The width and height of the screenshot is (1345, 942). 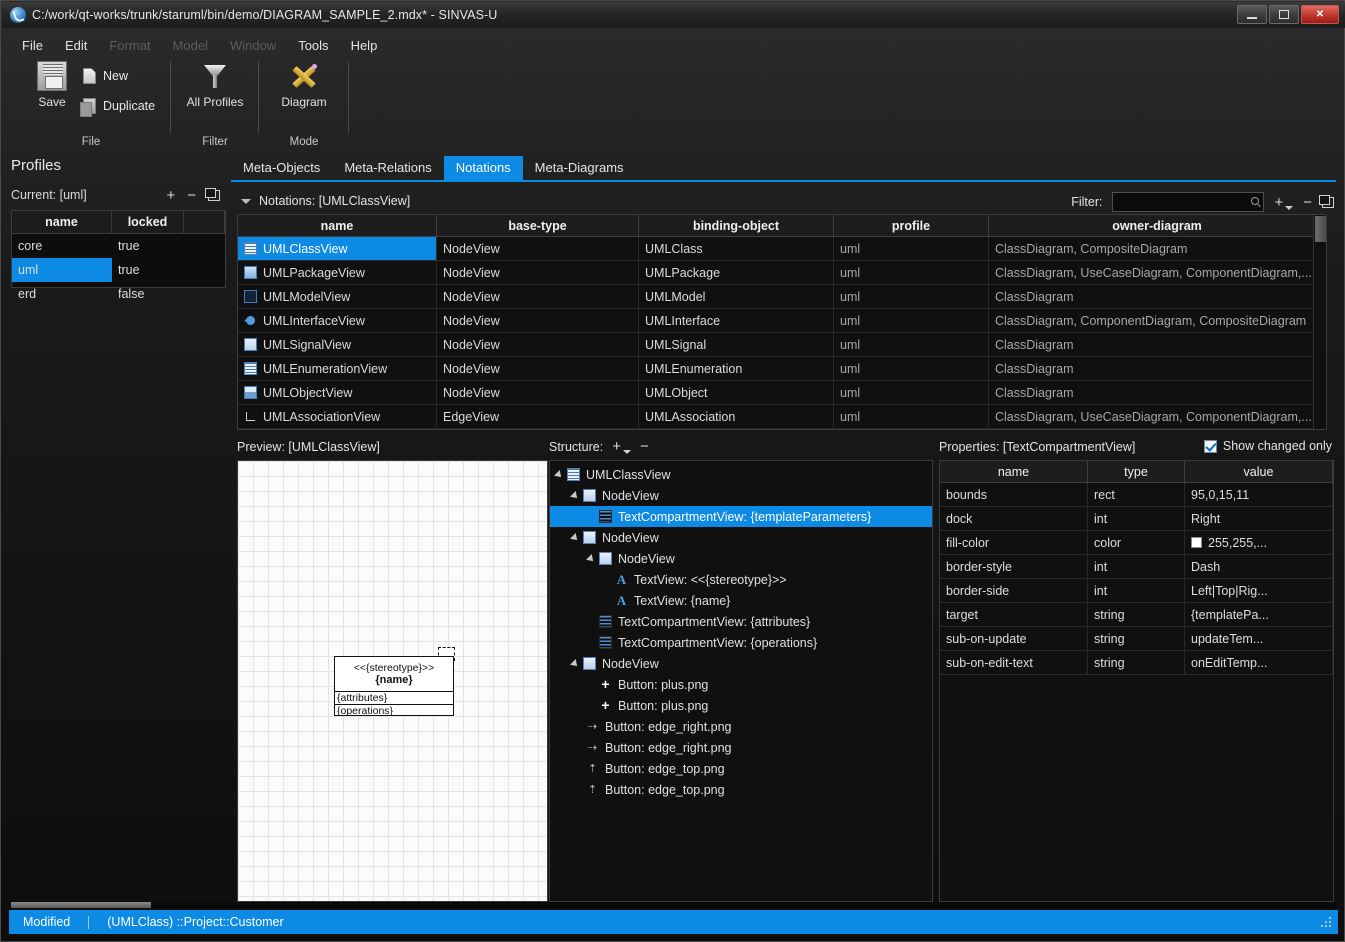 What do you see at coordinates (483, 168) in the screenshot?
I see `tab-notations: Notations` at bounding box center [483, 168].